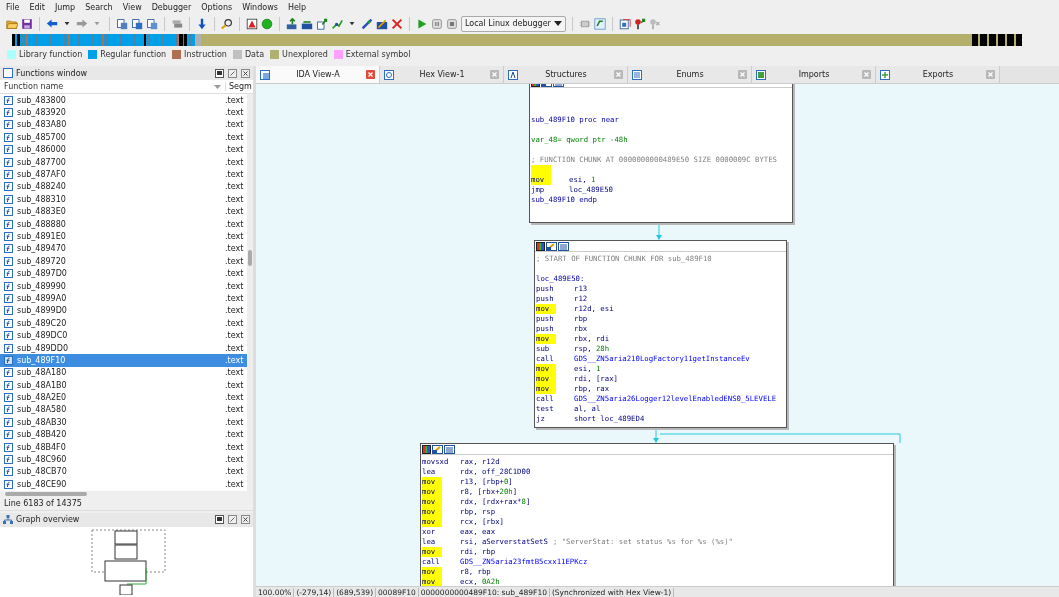  I want to click on function-row: sub_48A580 .text, so click(123, 410).